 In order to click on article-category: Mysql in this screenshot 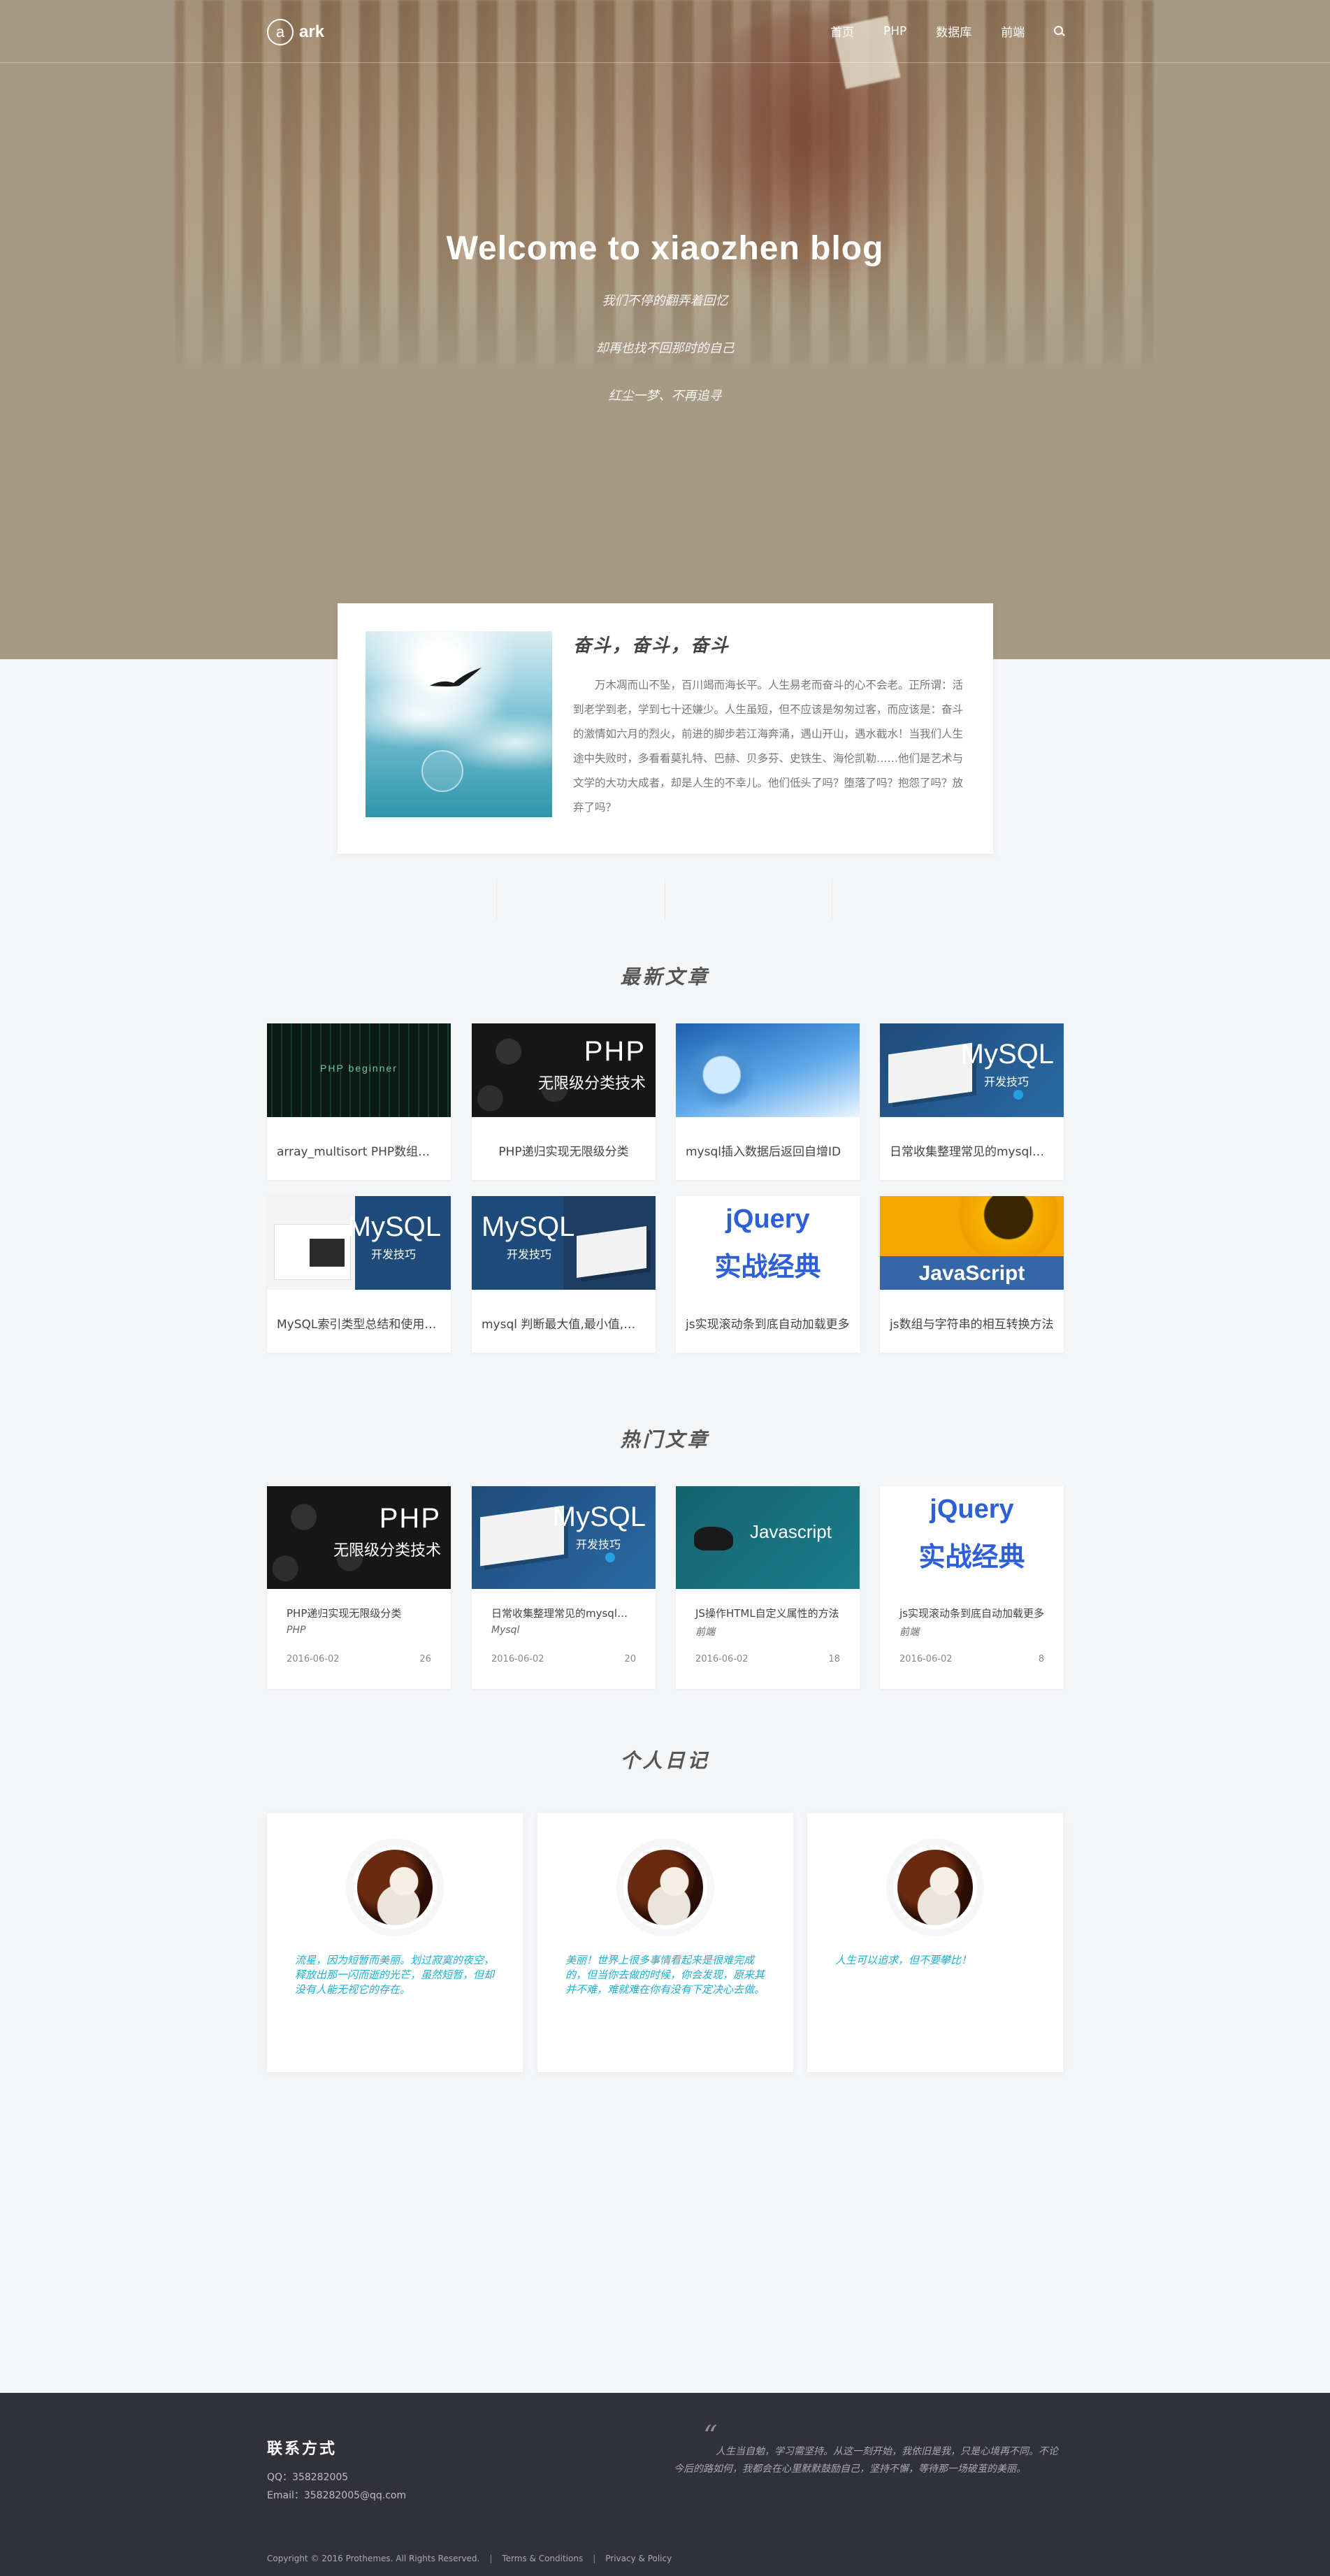, I will do `click(564, 1630)`.